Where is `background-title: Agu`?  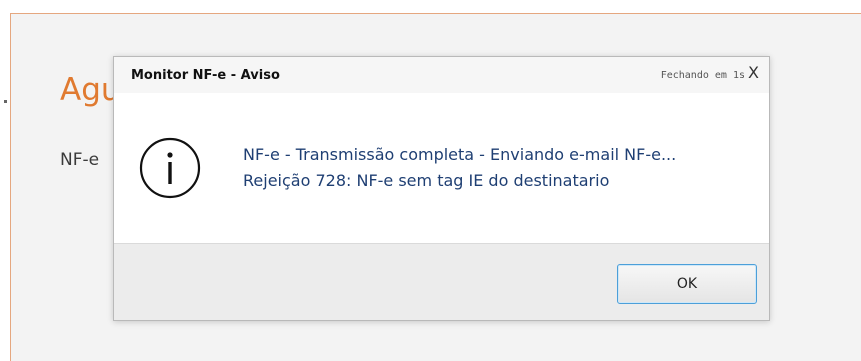
background-title: Agu is located at coordinates (90, 90).